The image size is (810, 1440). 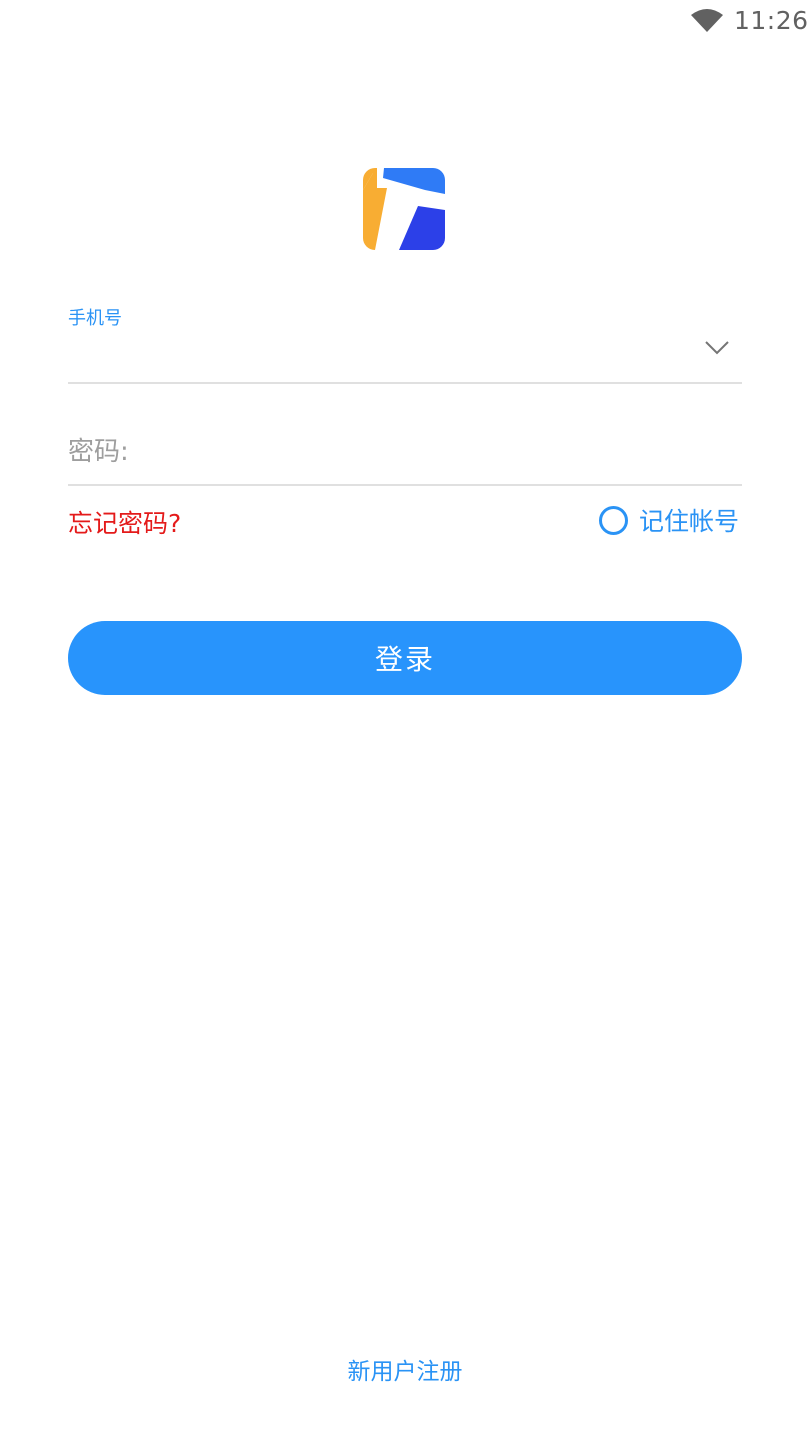 I want to click on phone-divider, so click(x=405, y=383).